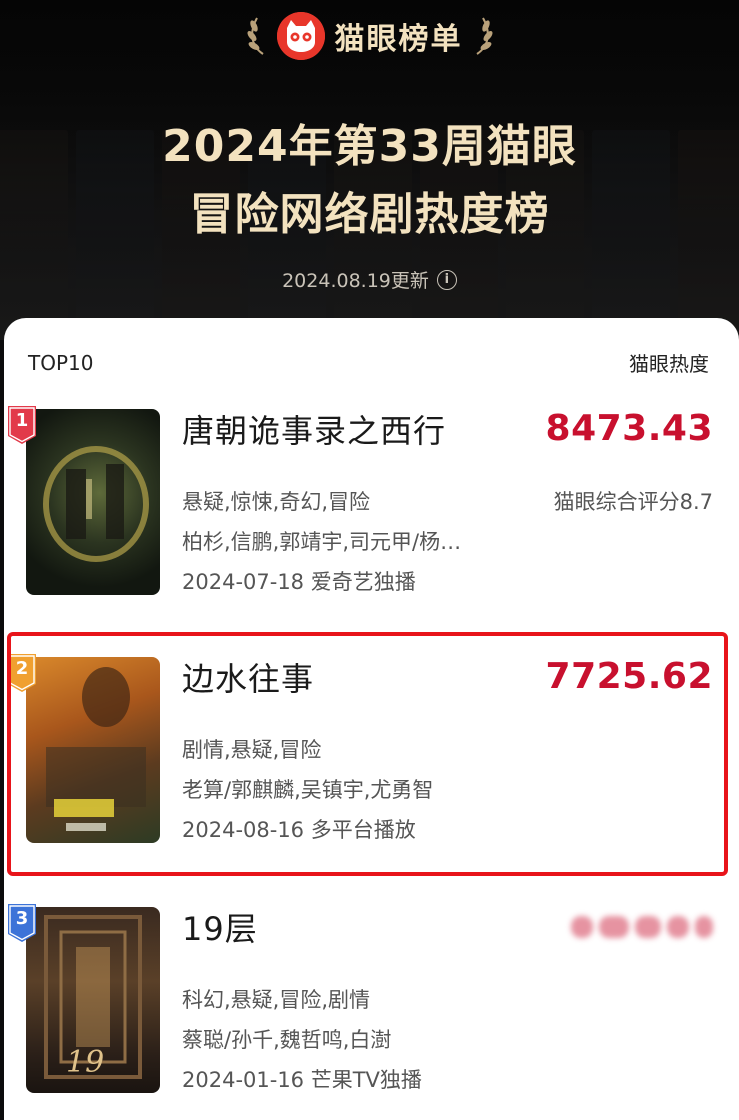 The image size is (739, 1120). I want to click on poster-image: 19, so click(93, 1000).